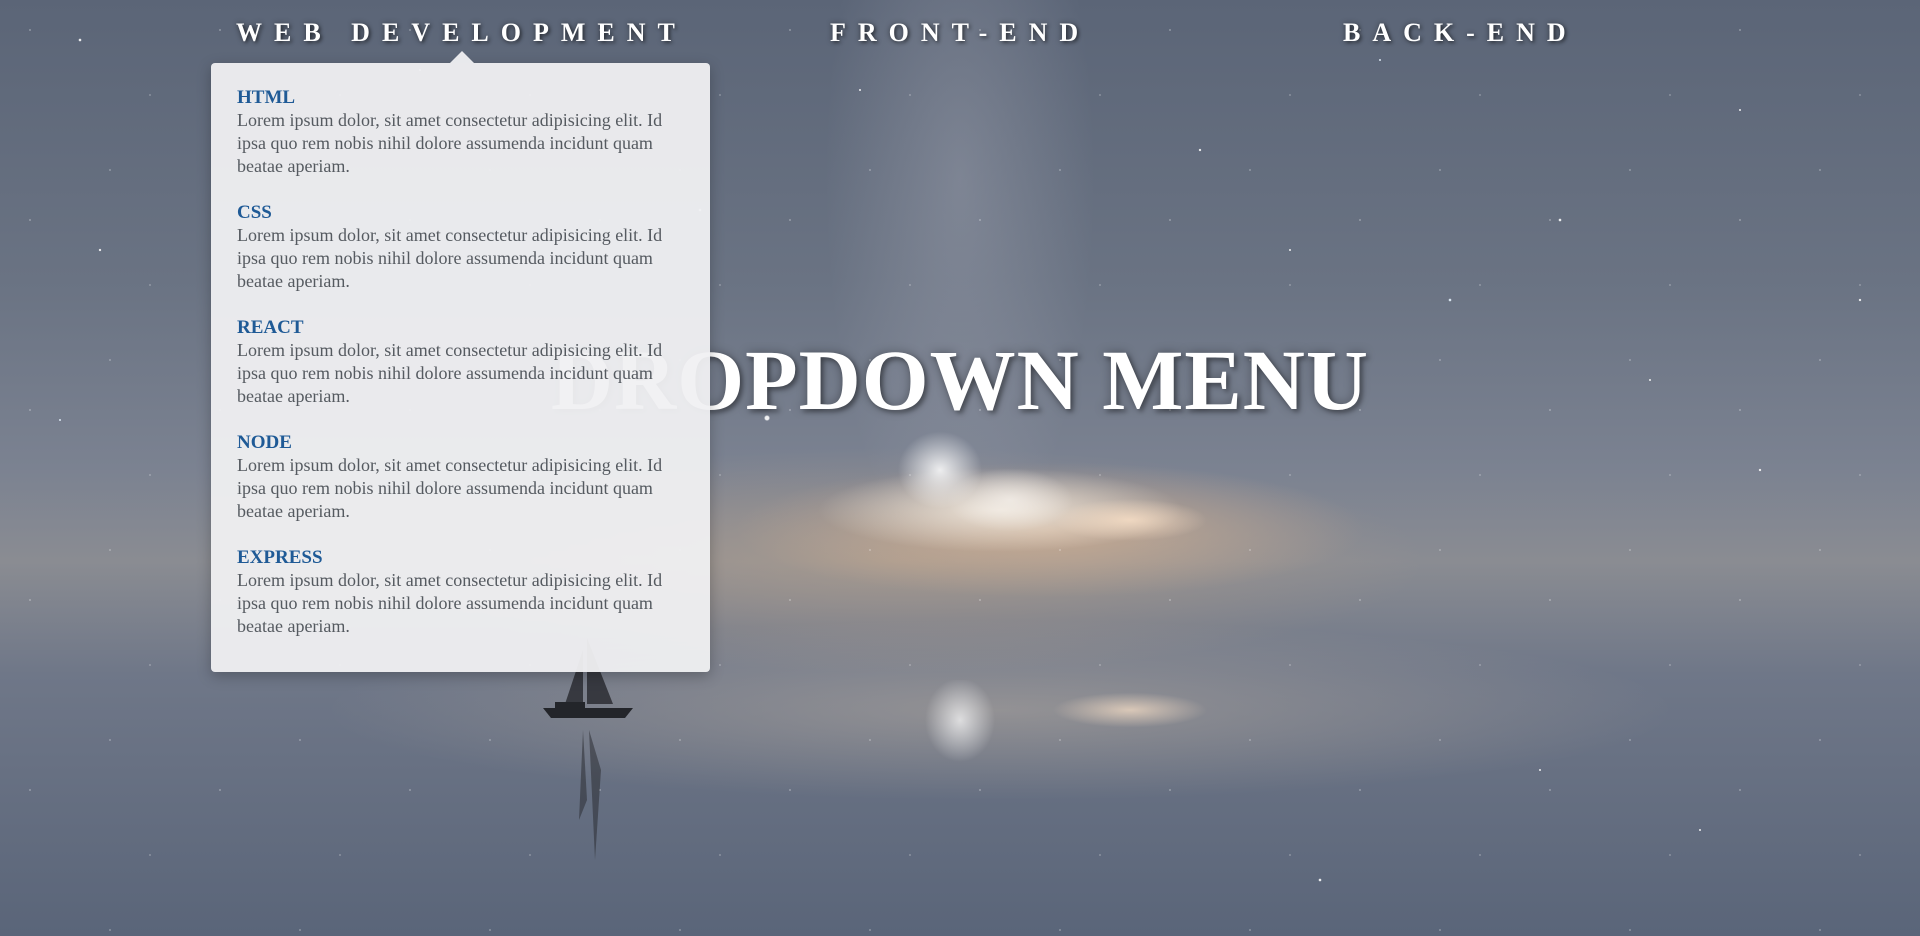 The width and height of the screenshot is (1920, 936). I want to click on dropdown-item-title: HTML, so click(460, 98).